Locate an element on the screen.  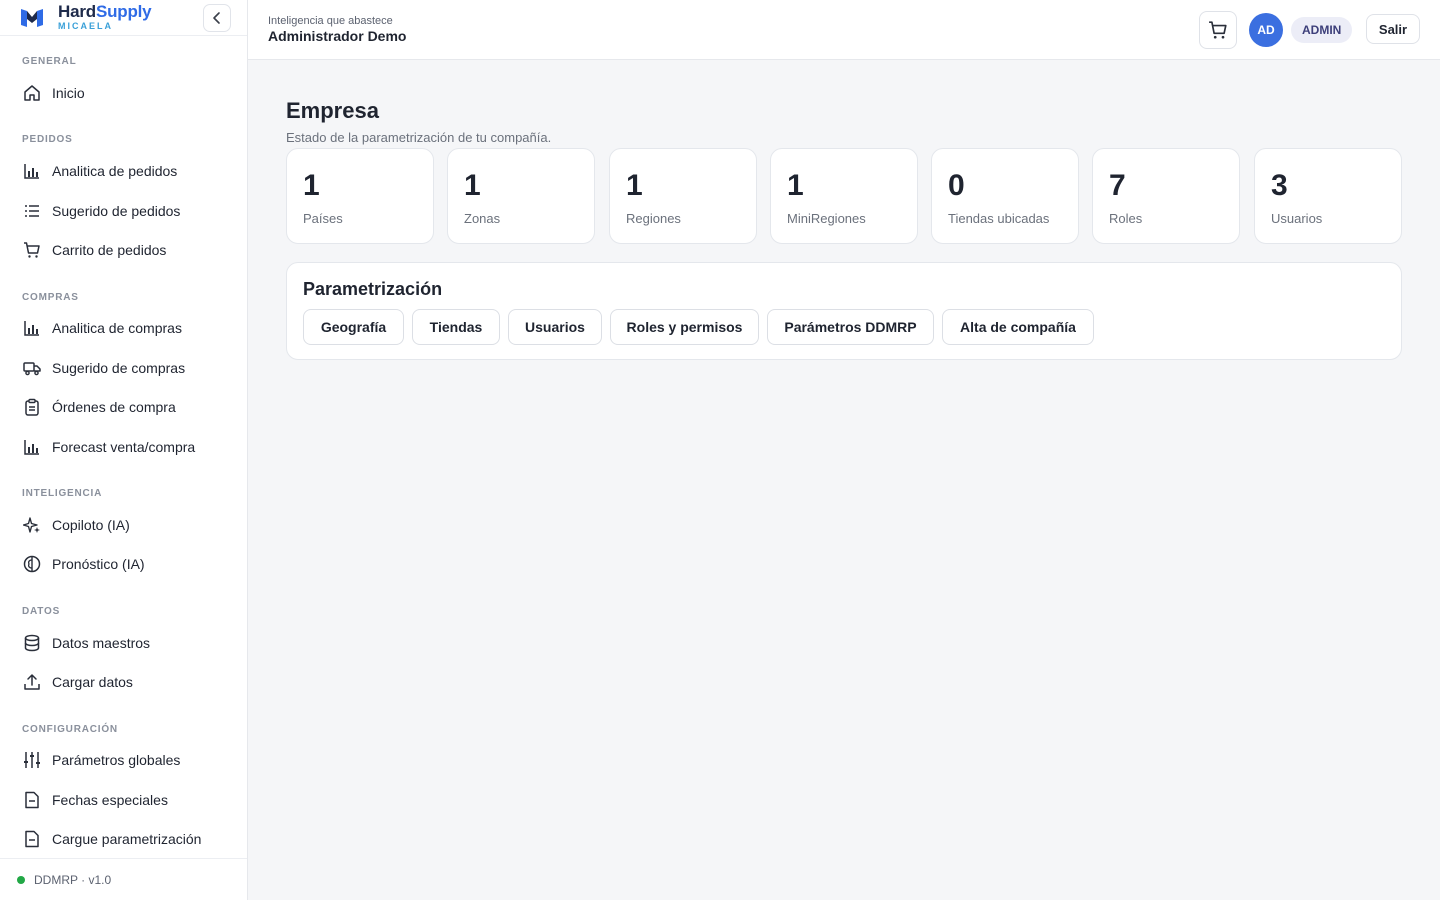
chevron-left-icon is located at coordinates (216, 18).